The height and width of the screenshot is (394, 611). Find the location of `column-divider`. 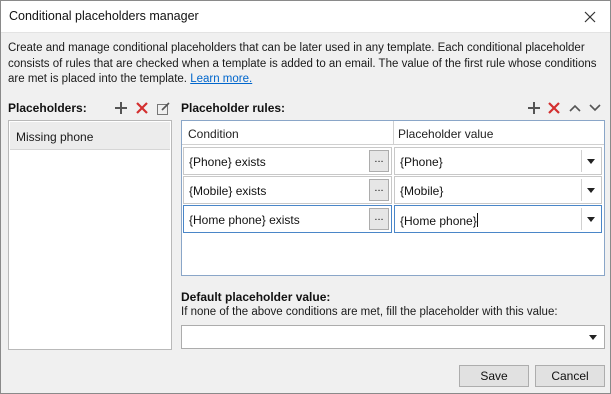

column-divider is located at coordinates (393, 133).